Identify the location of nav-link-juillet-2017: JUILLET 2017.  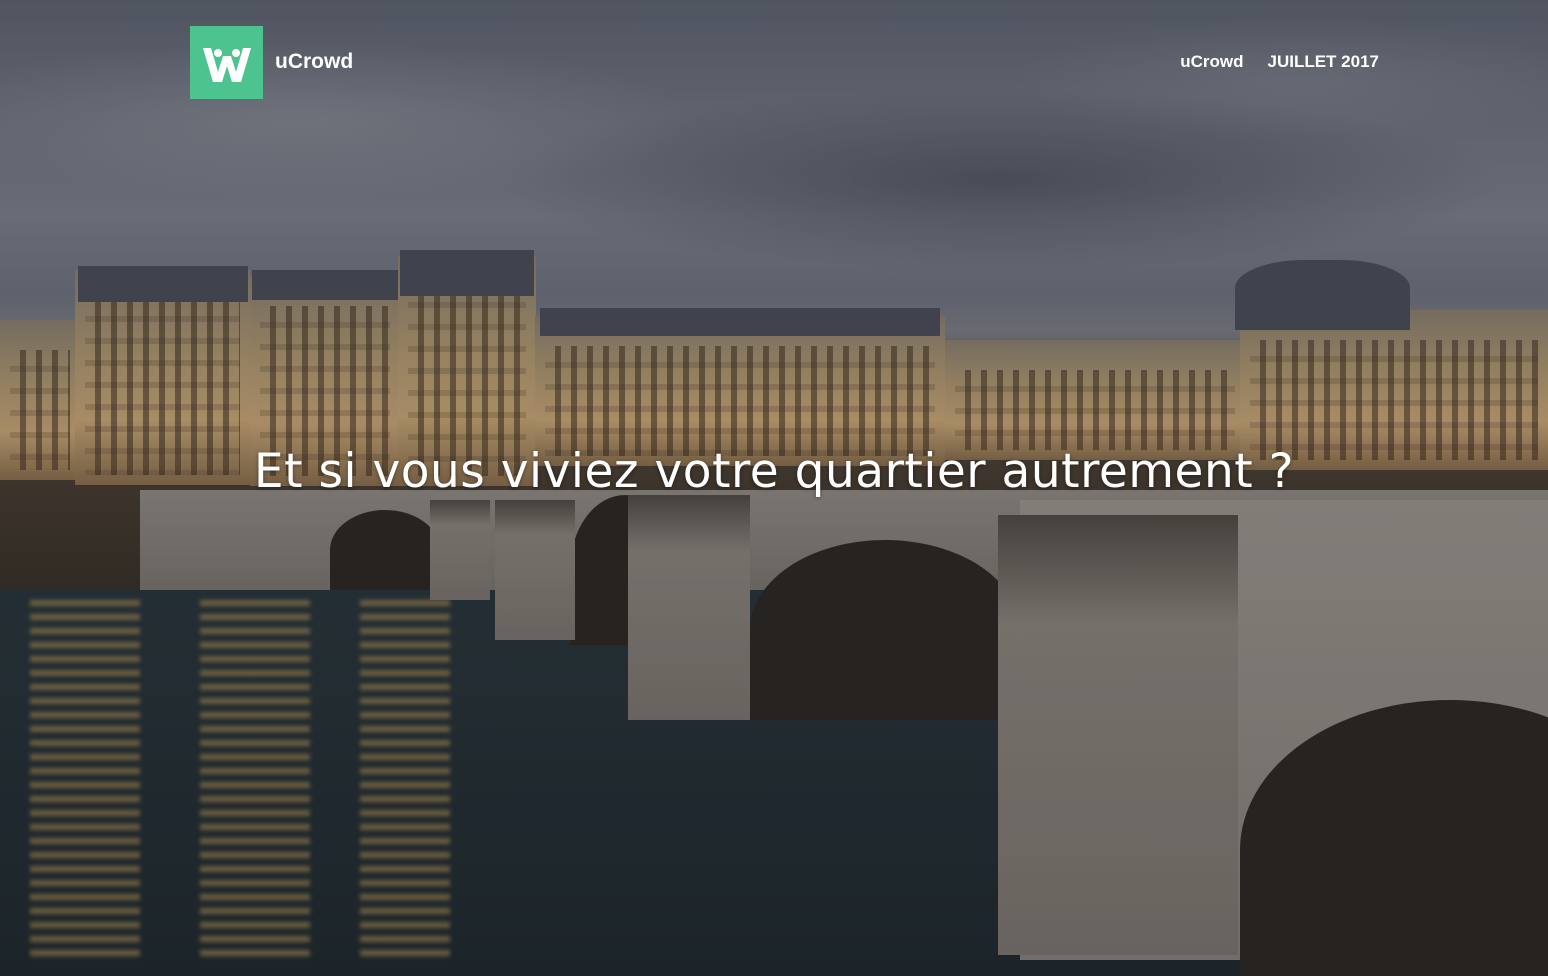
(1324, 62).